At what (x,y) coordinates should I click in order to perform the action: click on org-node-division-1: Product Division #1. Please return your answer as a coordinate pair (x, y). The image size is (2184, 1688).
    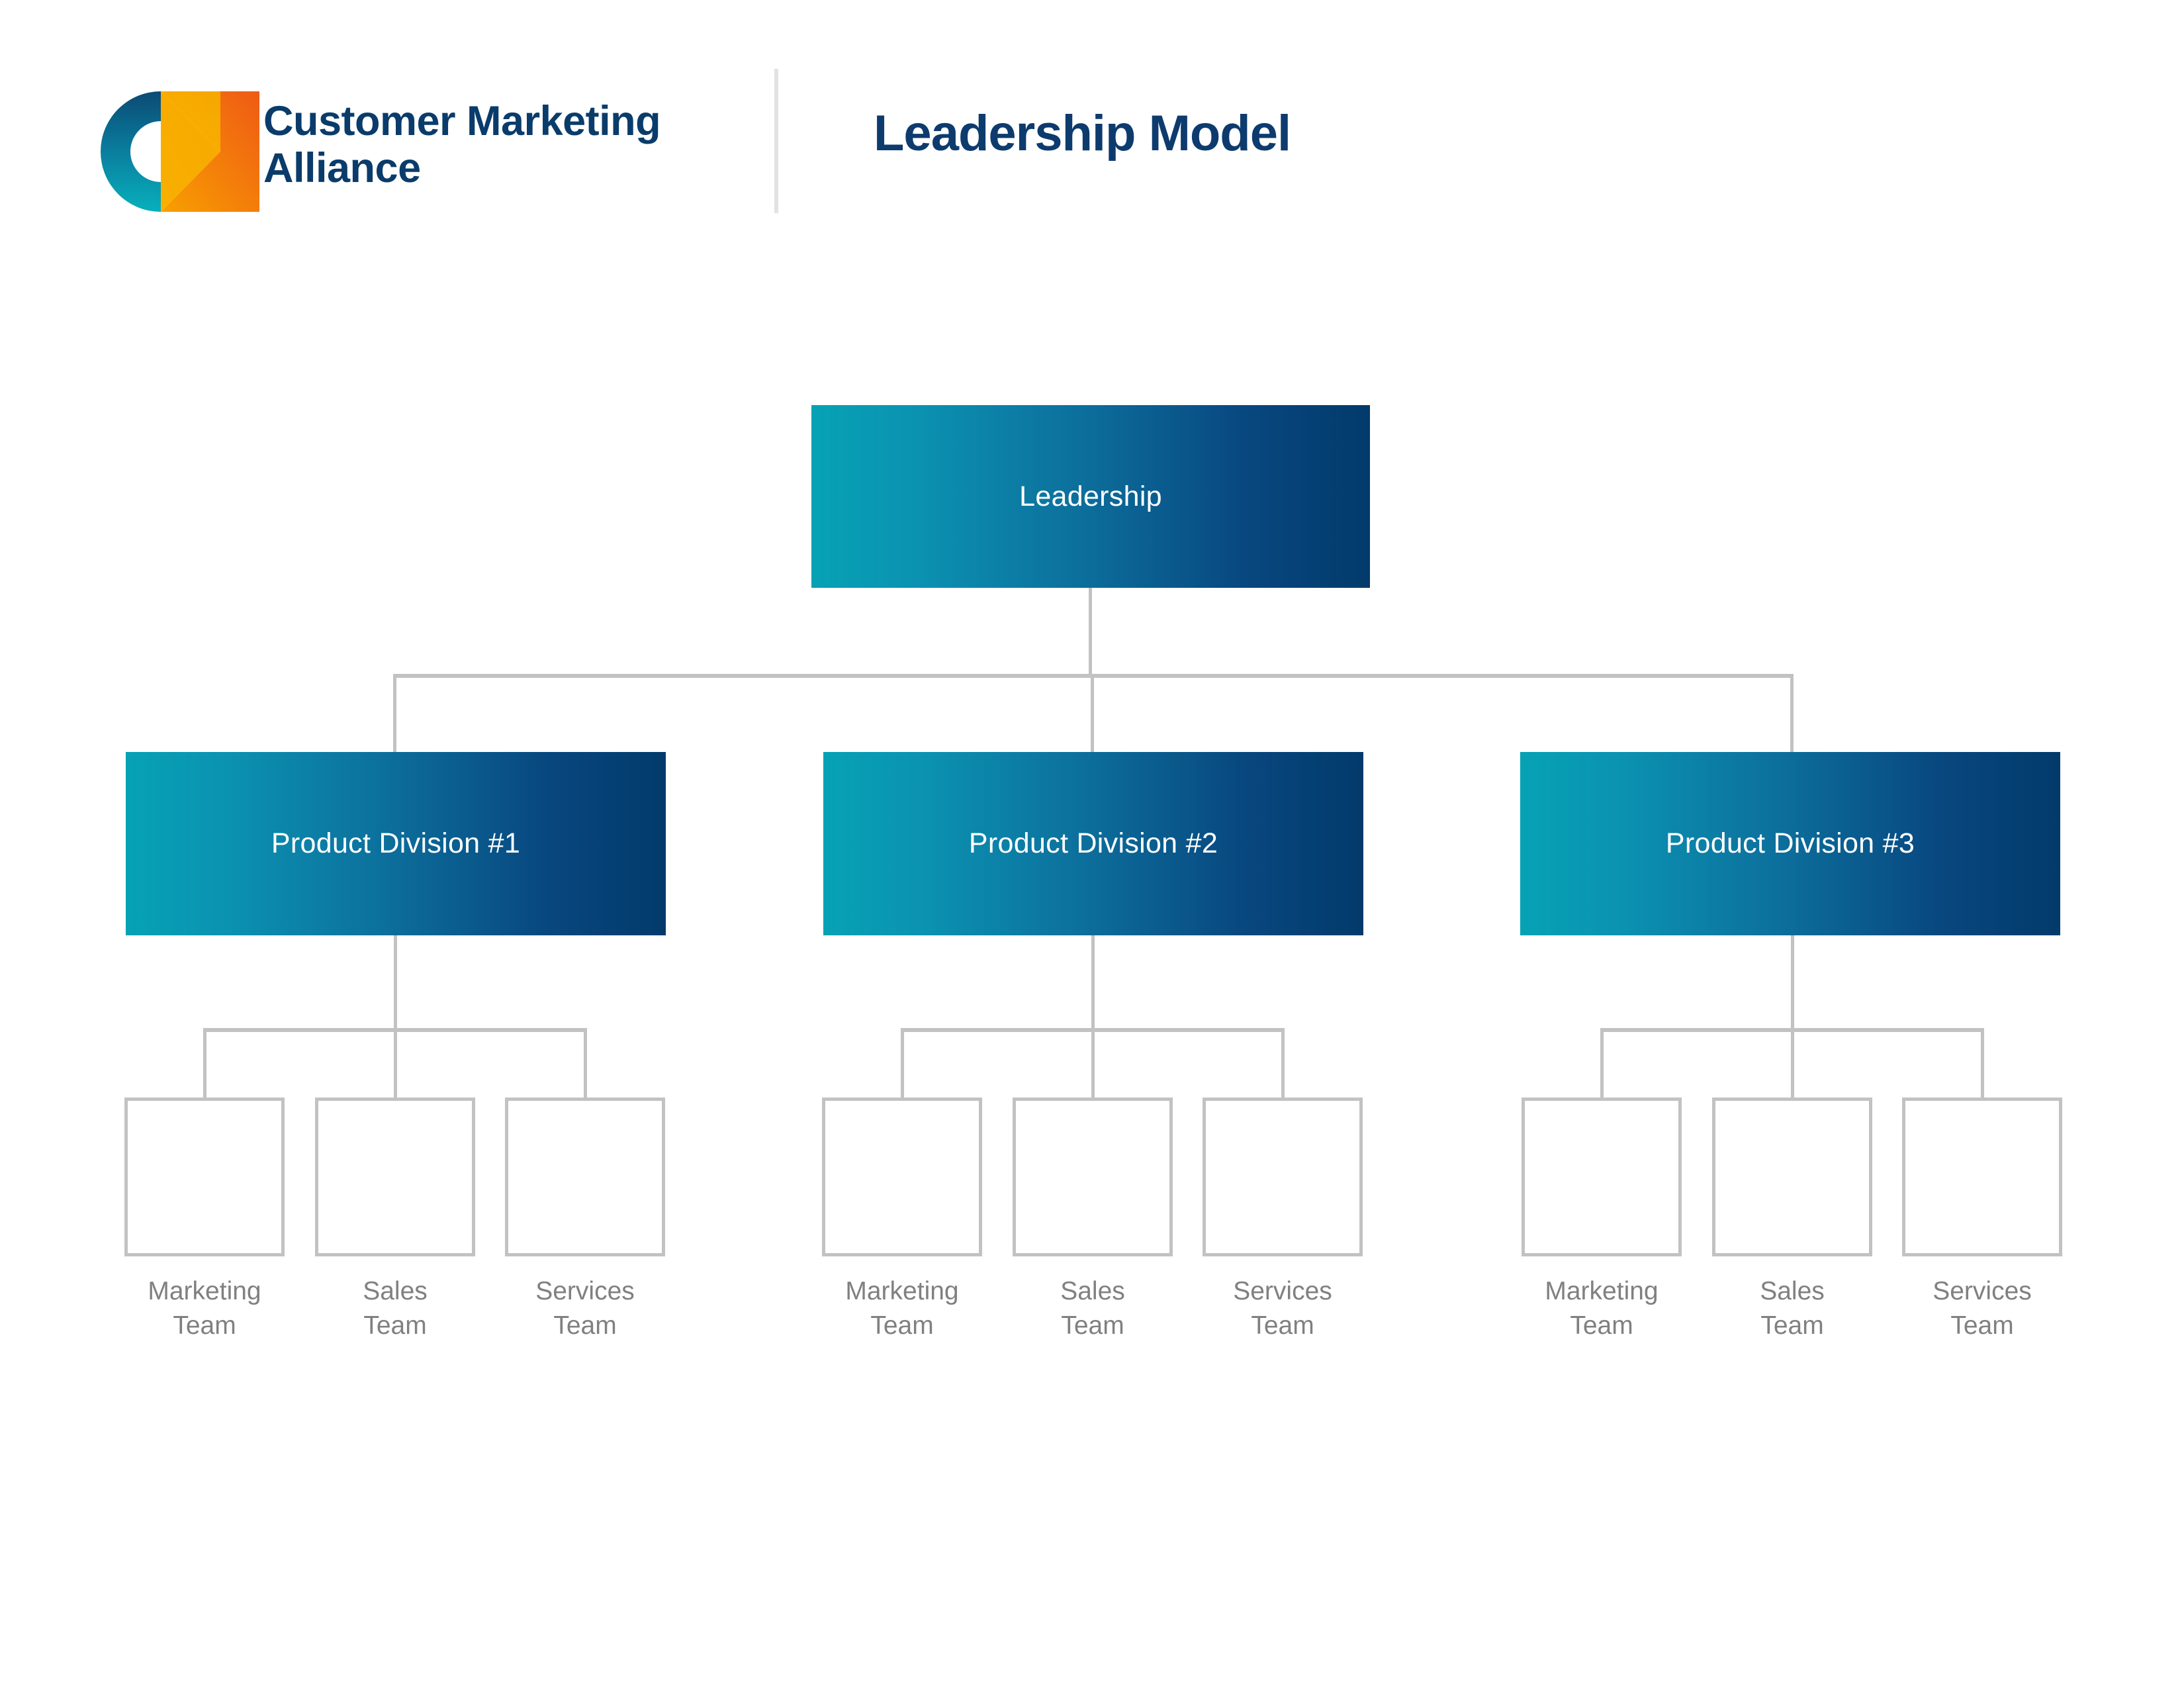
    Looking at the image, I should click on (396, 843).